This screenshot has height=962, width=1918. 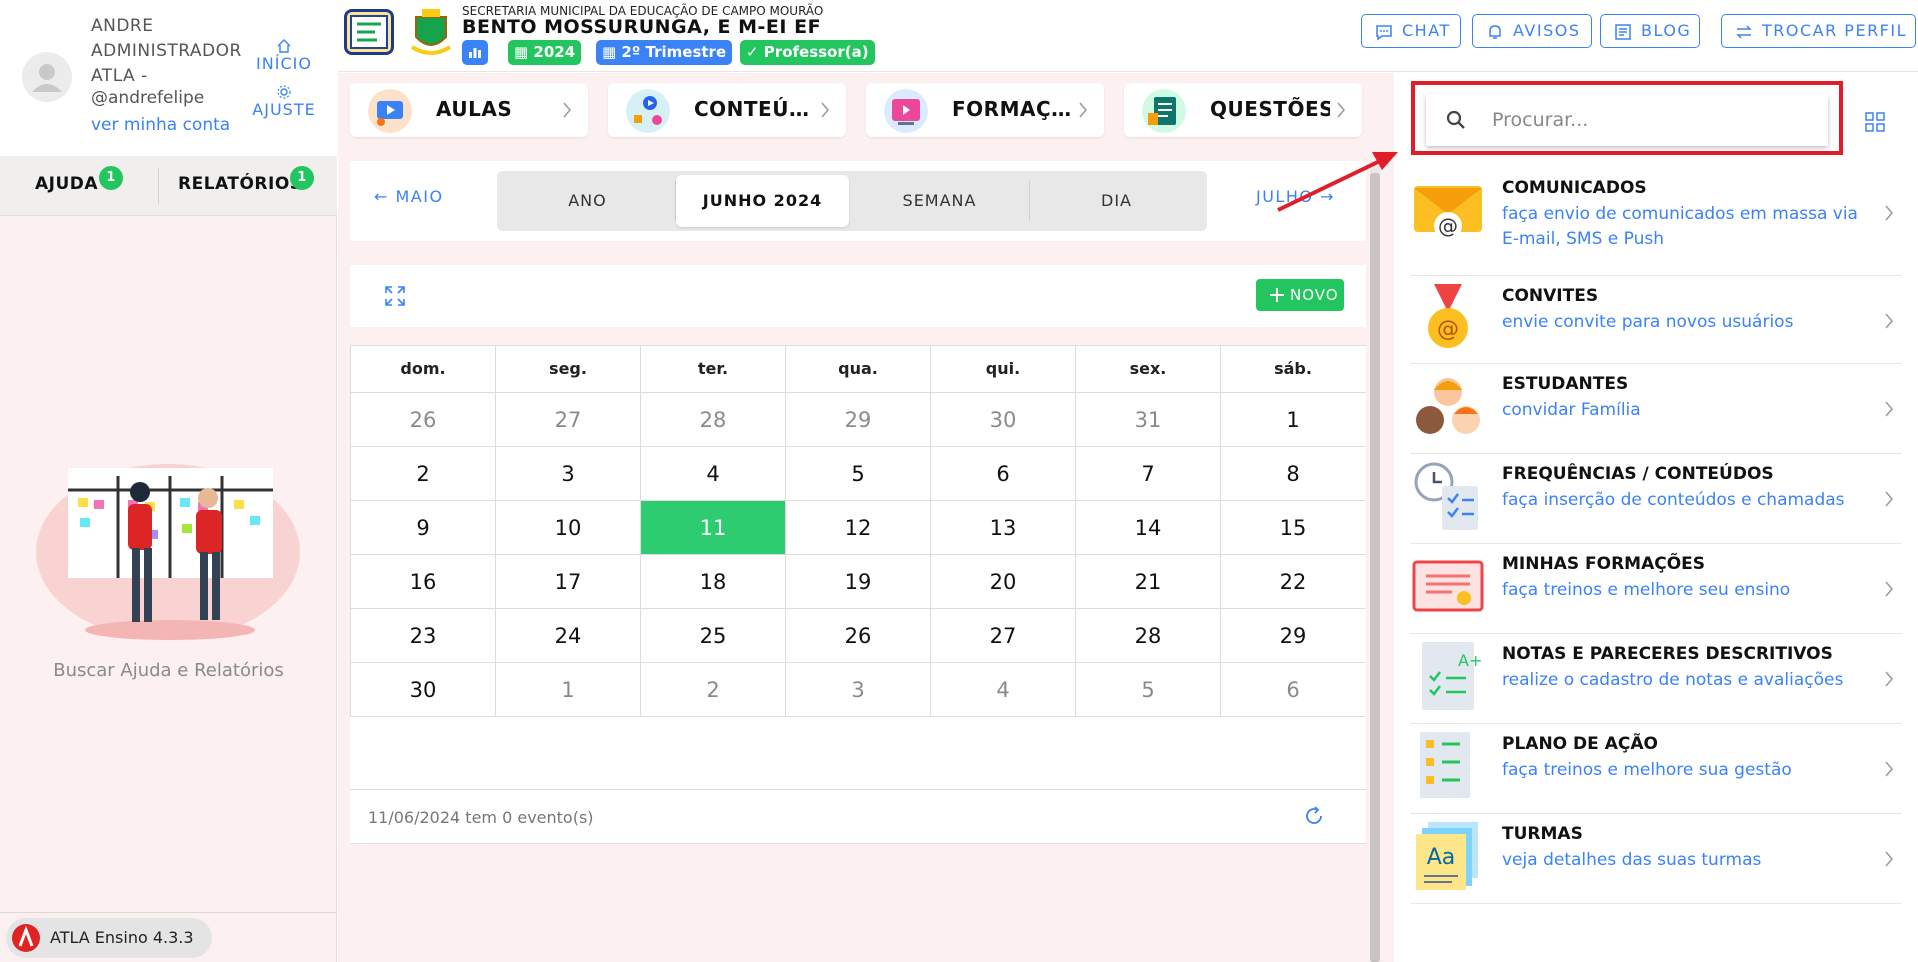 What do you see at coordinates (712, 636) in the screenshot?
I see `calendar-day: 25` at bounding box center [712, 636].